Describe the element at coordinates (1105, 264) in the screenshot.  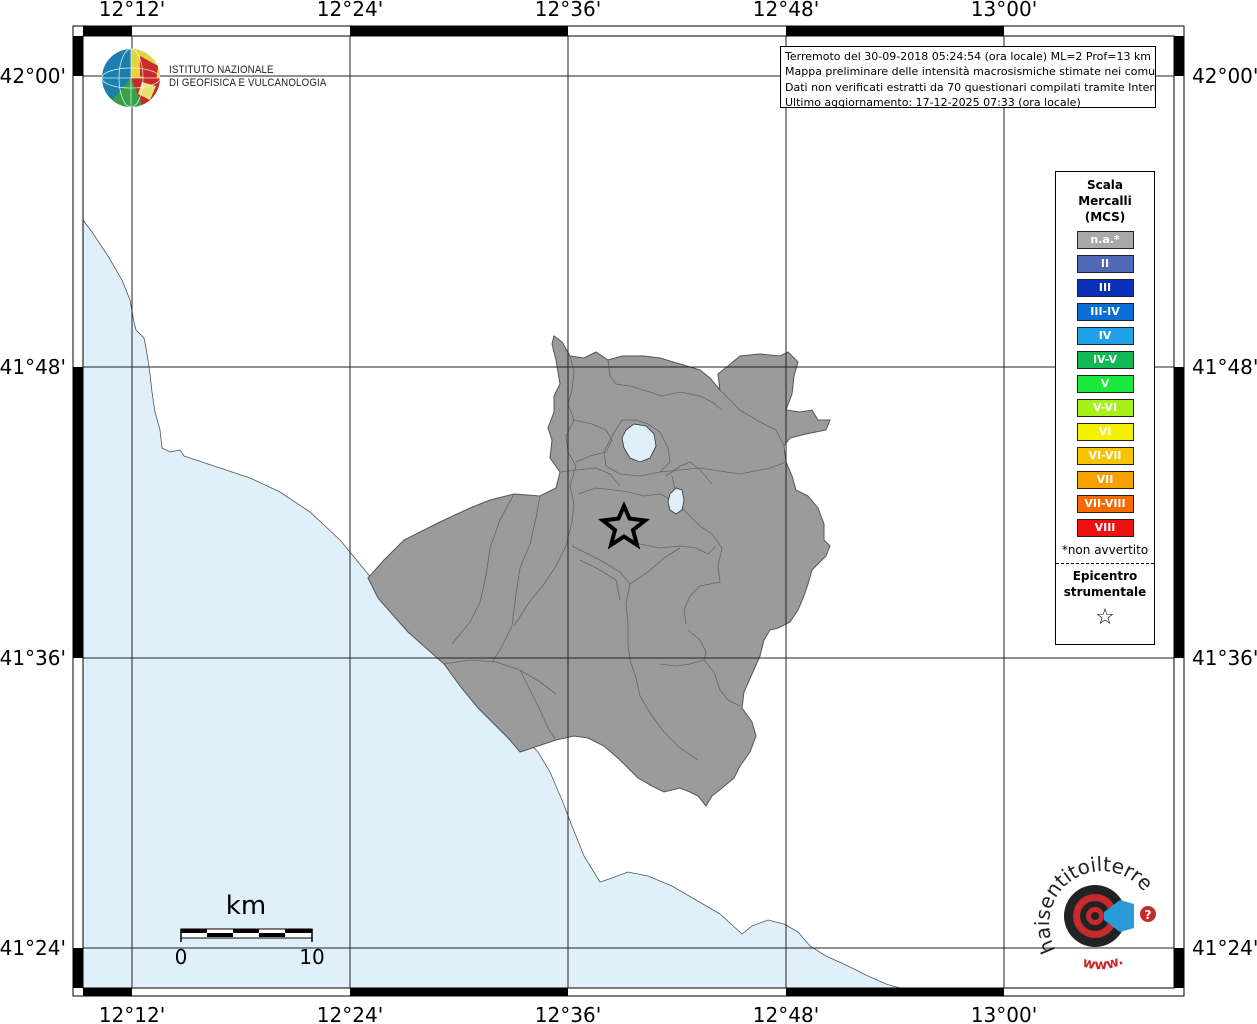
I see `legend-swatch: II` at that location.